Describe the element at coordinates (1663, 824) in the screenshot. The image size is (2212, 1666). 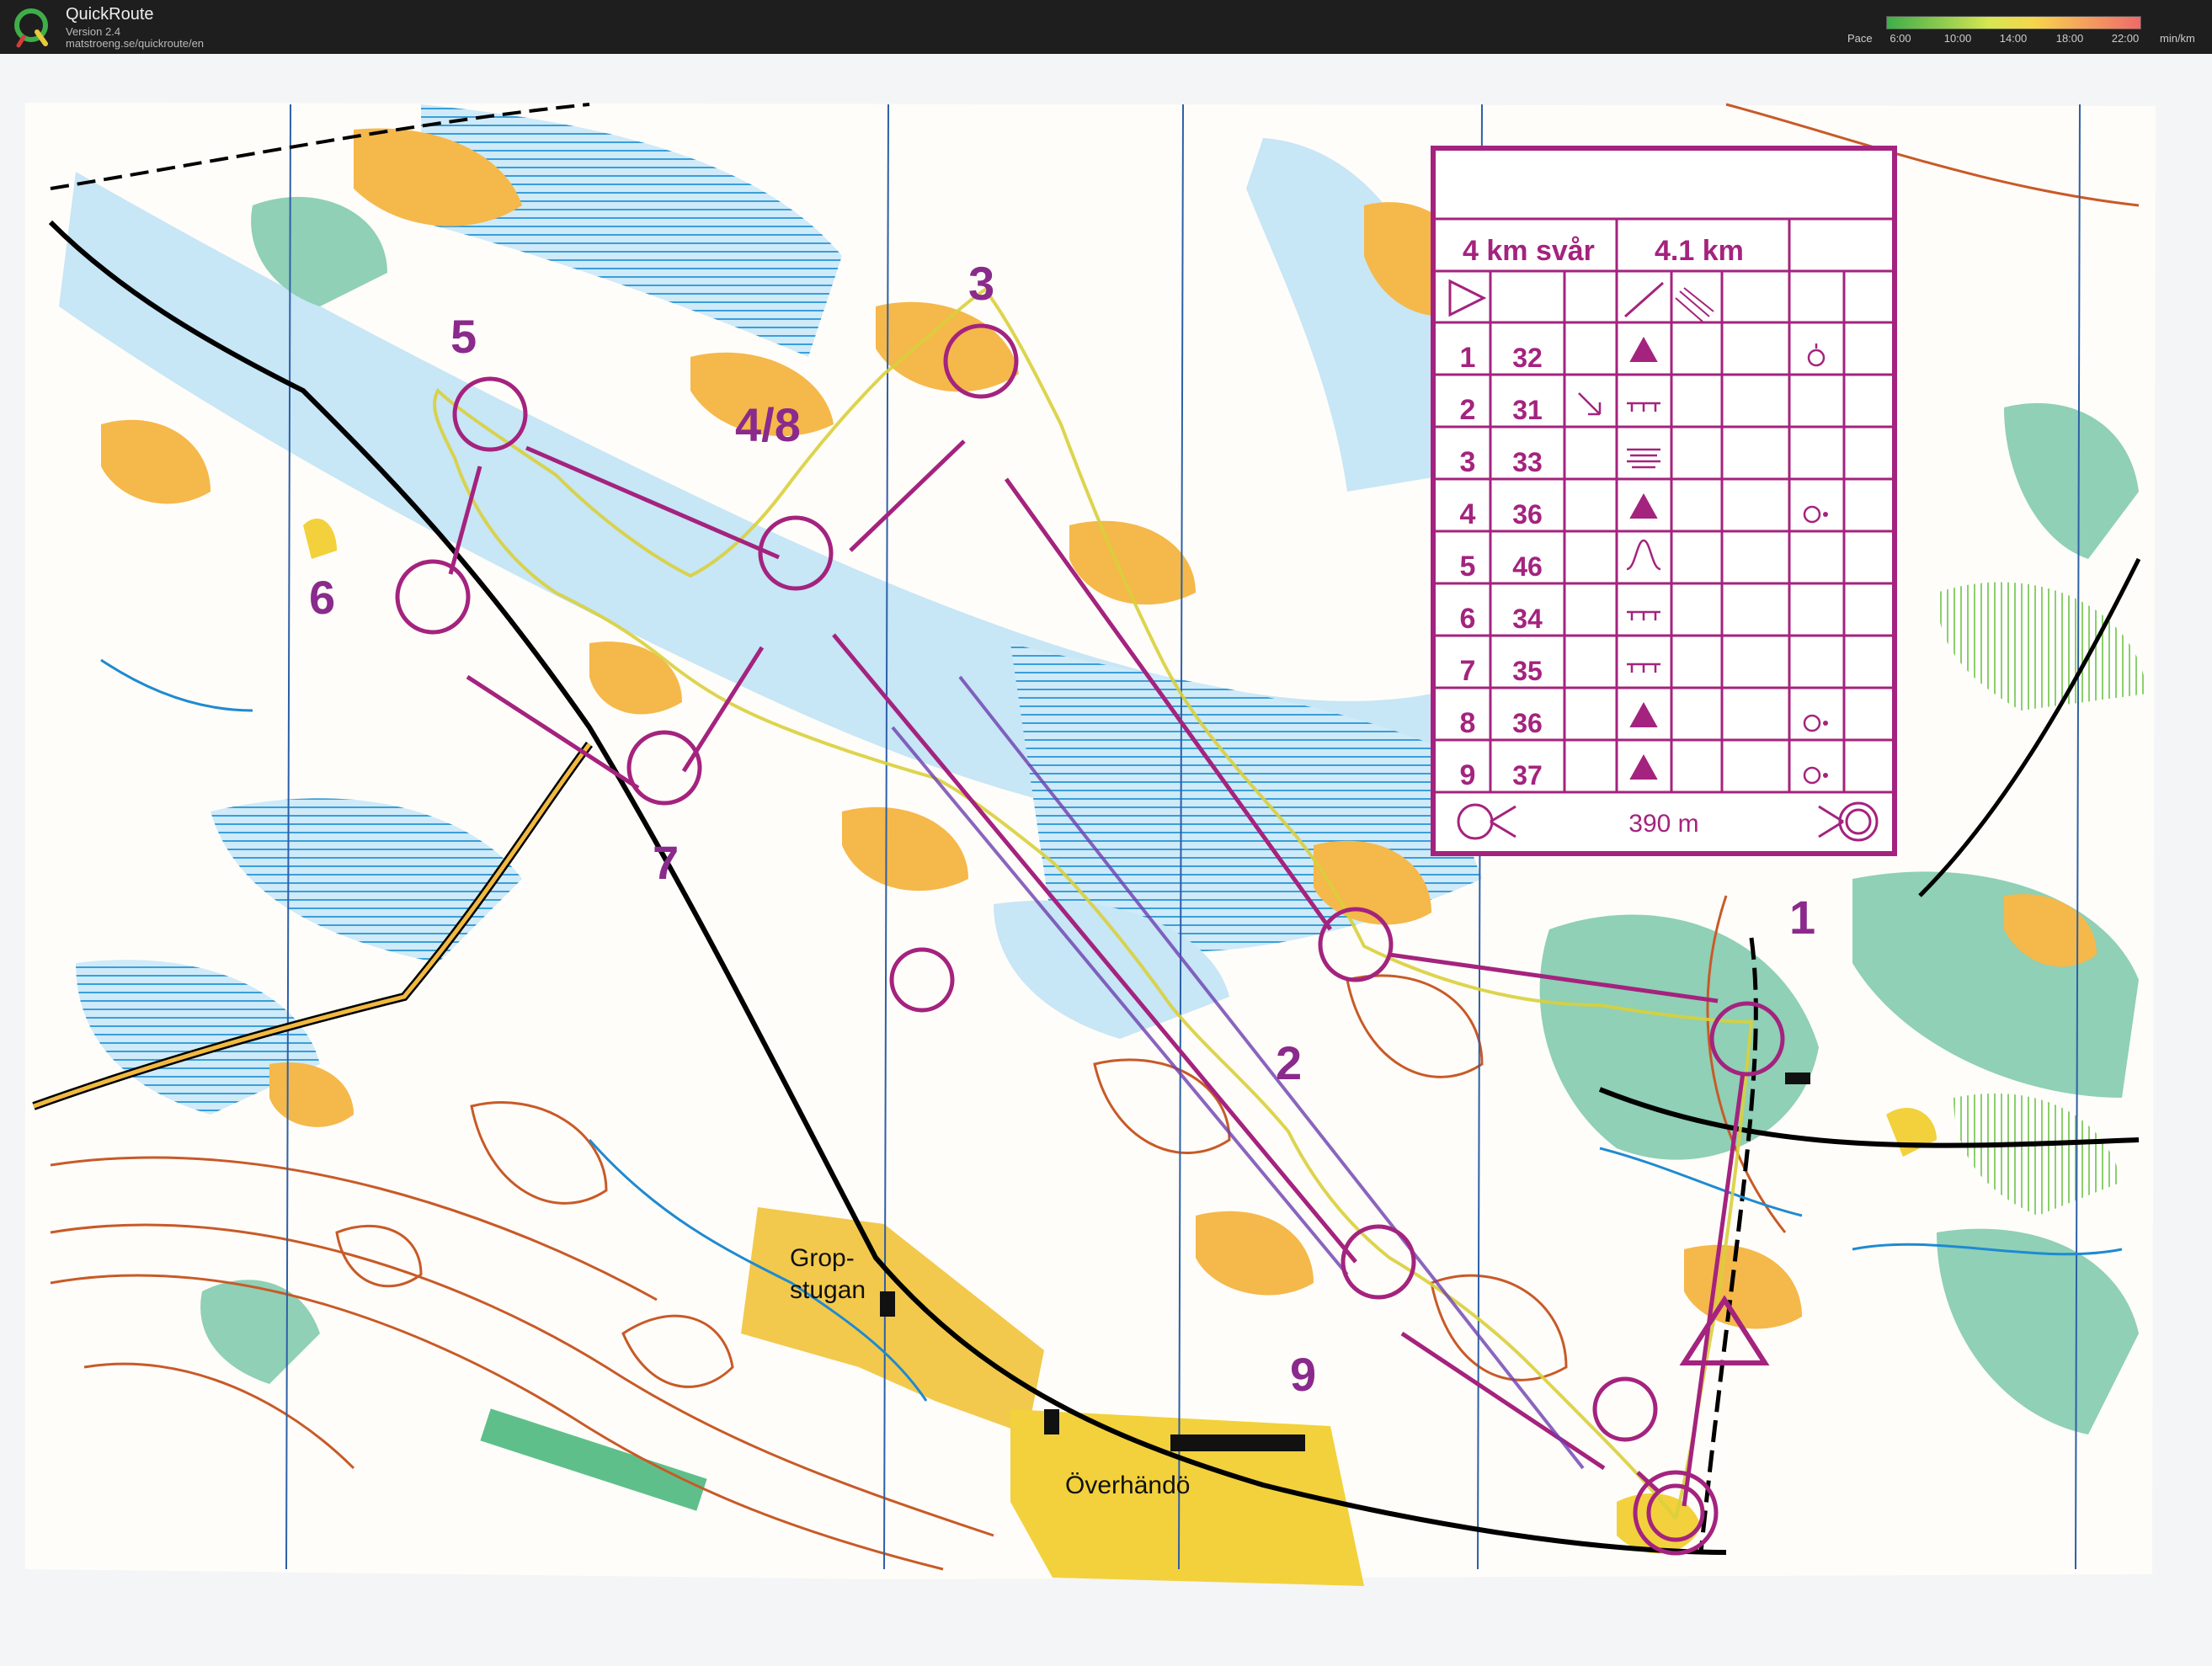
I see `finish-distance: 390 m` at that location.